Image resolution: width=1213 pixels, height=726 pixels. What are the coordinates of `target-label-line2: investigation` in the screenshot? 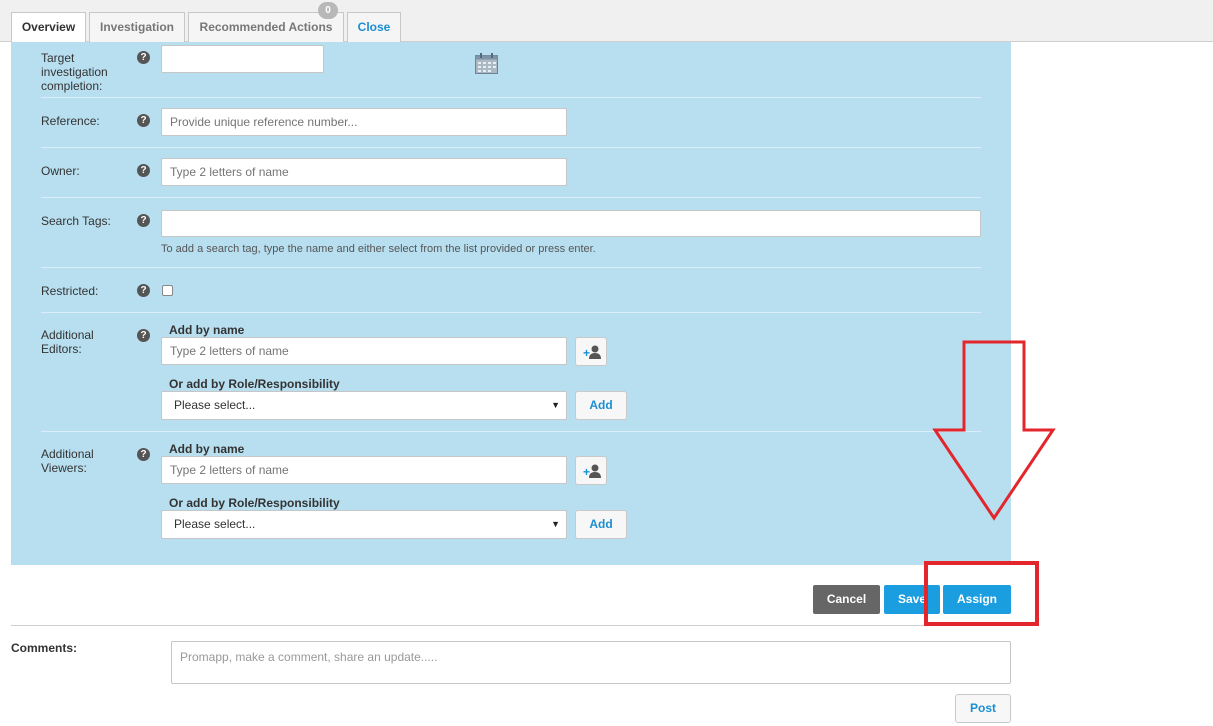 It's located at (74, 72).